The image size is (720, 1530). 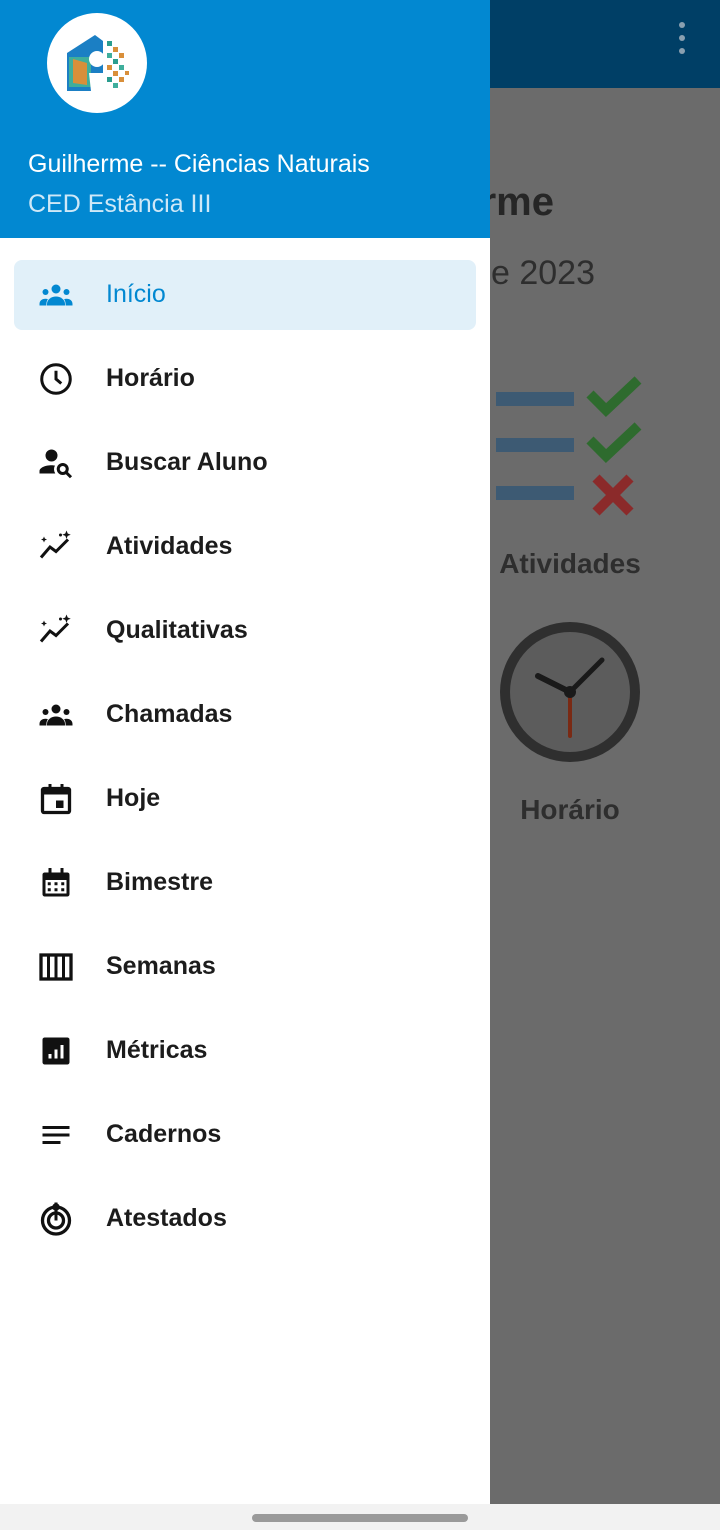 I want to click on menu-item-horario: Horário, so click(x=245, y=379).